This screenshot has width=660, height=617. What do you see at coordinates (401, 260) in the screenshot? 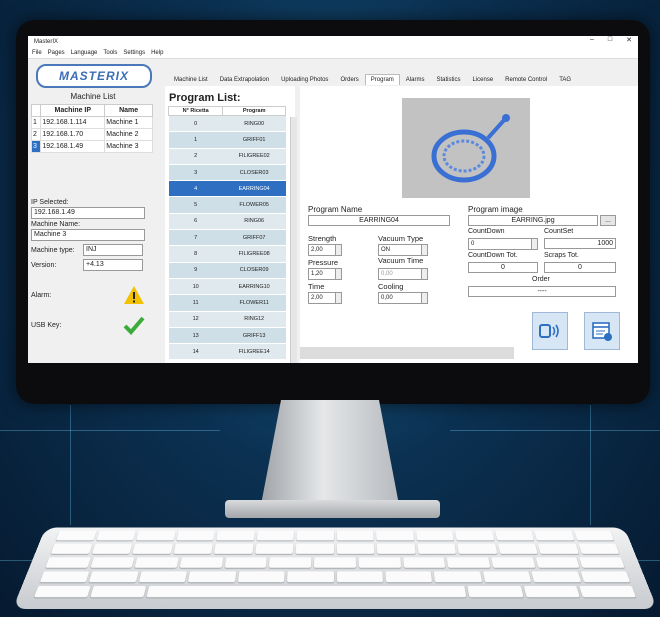
I see `vacuum-time-label: Vacuum Time` at bounding box center [401, 260].